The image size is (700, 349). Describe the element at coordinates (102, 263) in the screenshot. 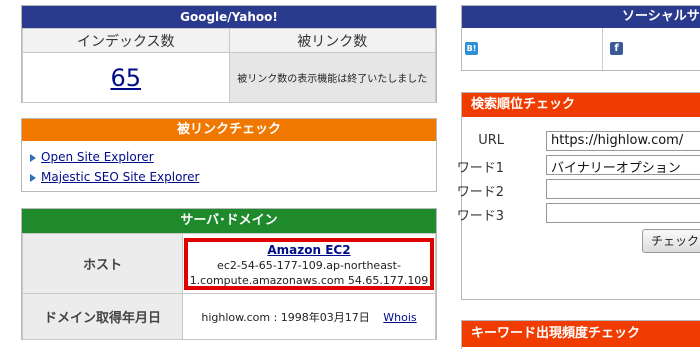

I see `host-label: ホスト` at that location.